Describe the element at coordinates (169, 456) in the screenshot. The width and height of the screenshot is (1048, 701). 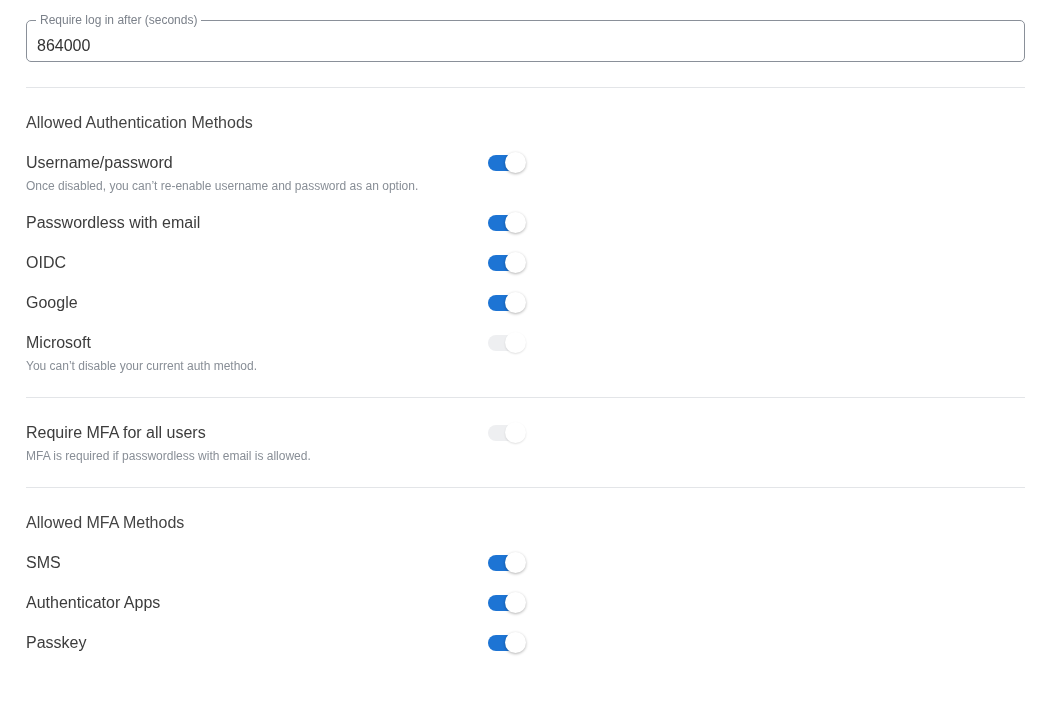
I see `helper-text: MFA is required if passwordless with email is allowed.` at that location.